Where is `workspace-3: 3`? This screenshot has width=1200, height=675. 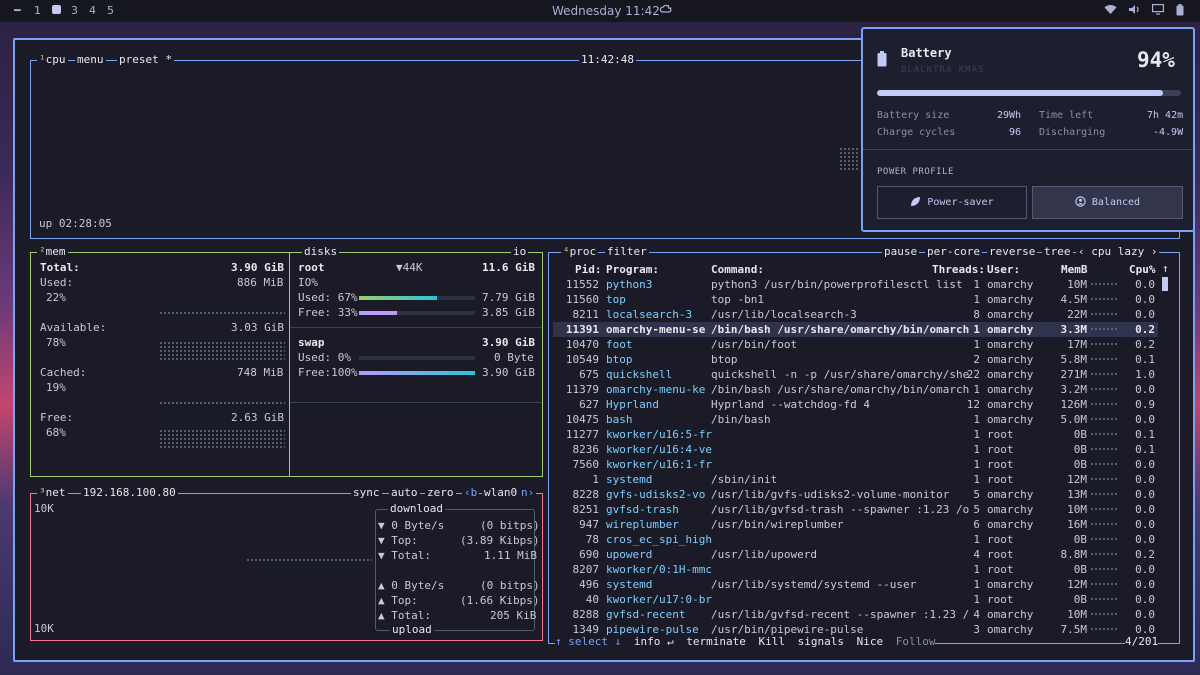
workspace-3: 3 is located at coordinates (74, 10).